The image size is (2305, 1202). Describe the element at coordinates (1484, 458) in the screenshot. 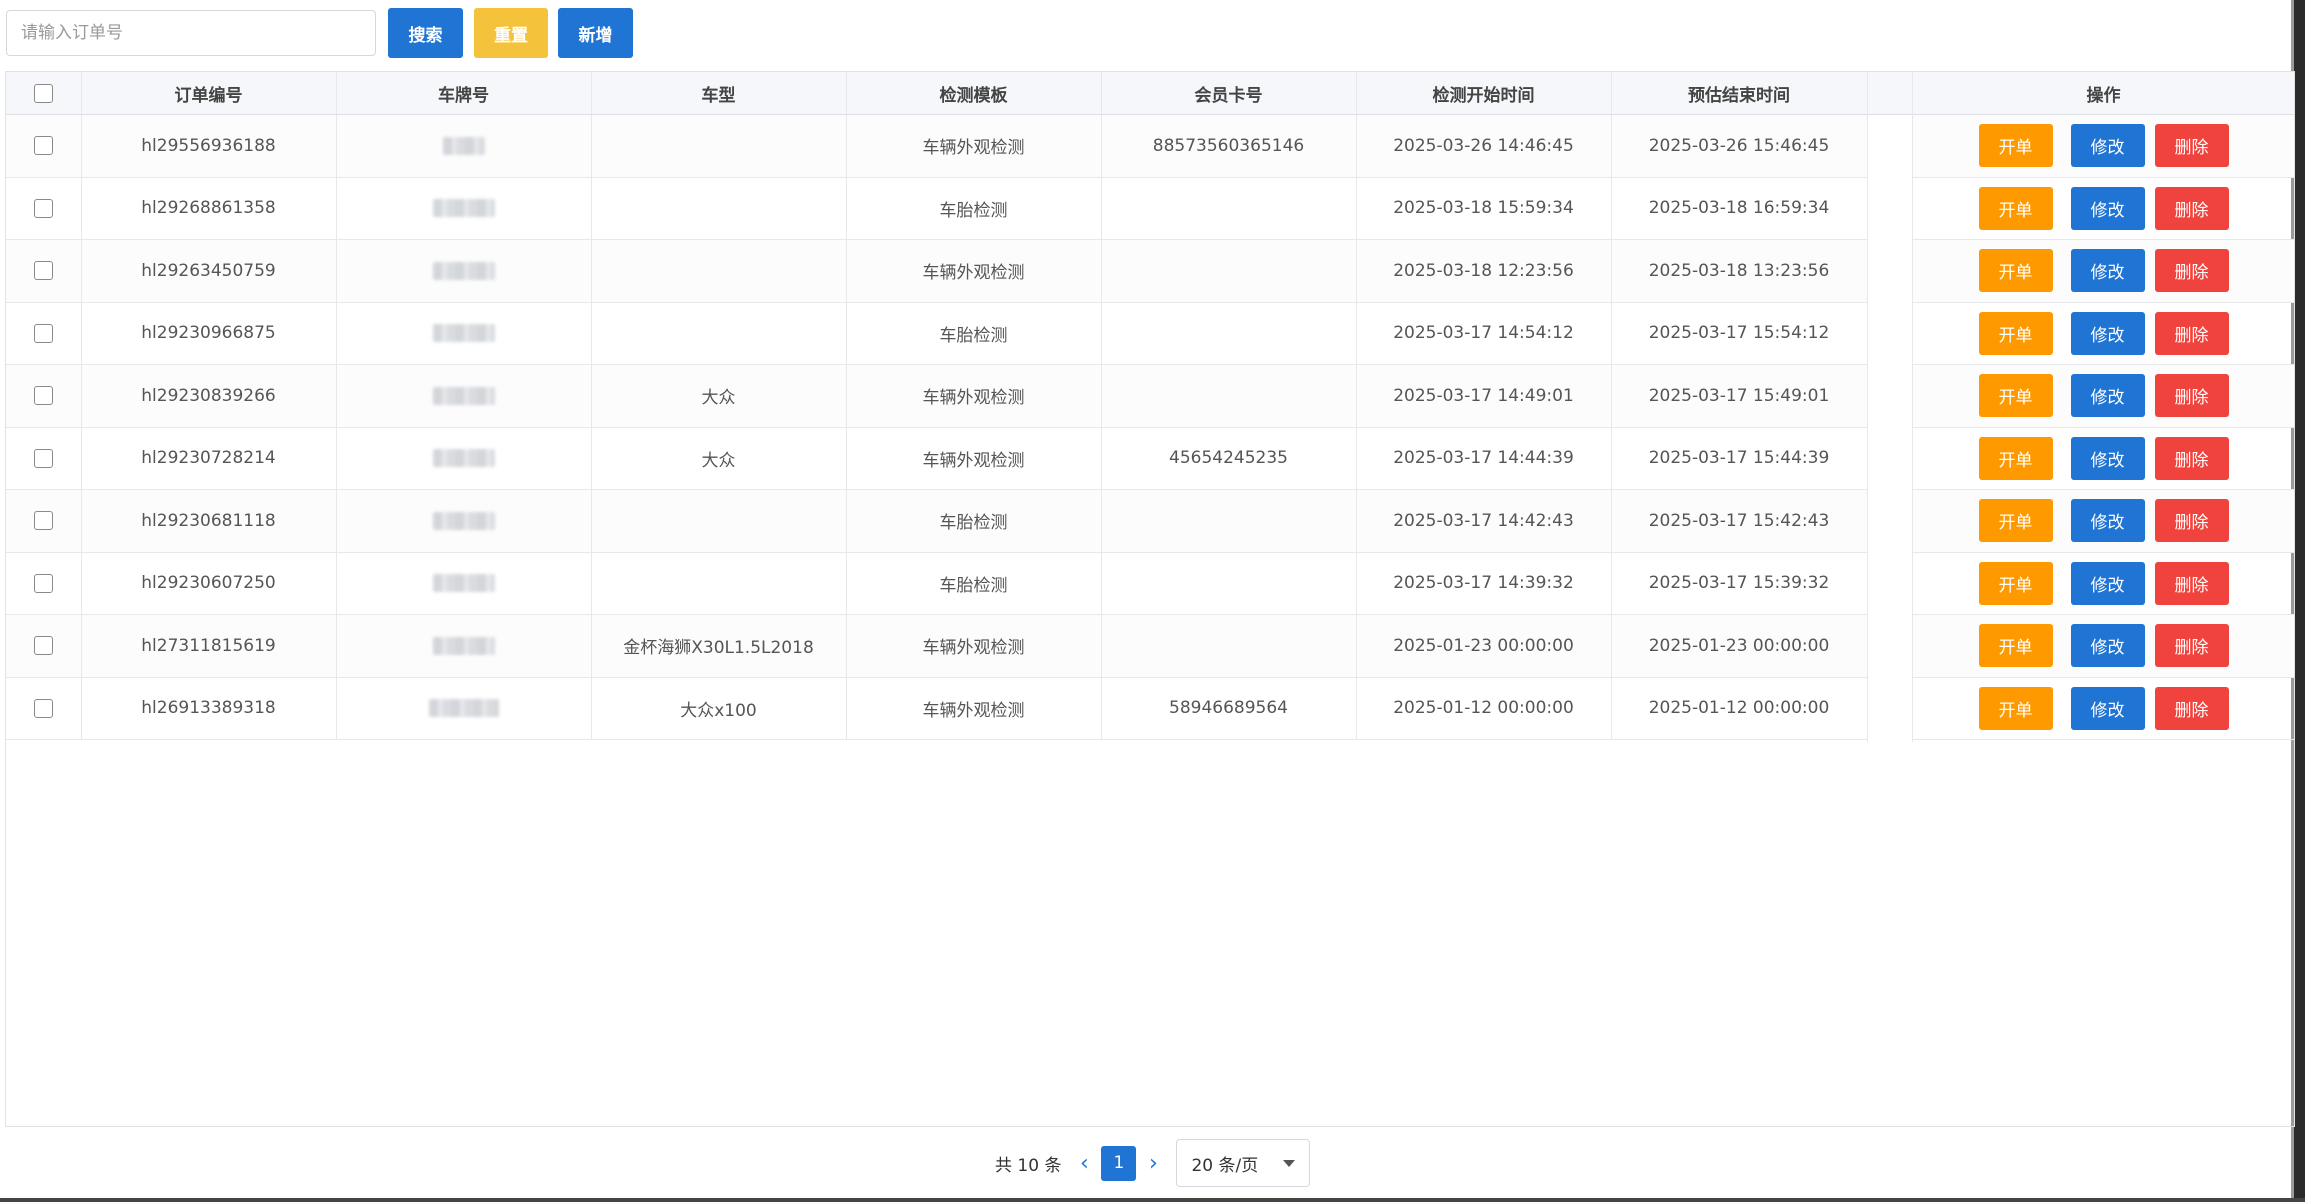

I see `cell-start-time: 2025-03-17 14:44:39` at that location.